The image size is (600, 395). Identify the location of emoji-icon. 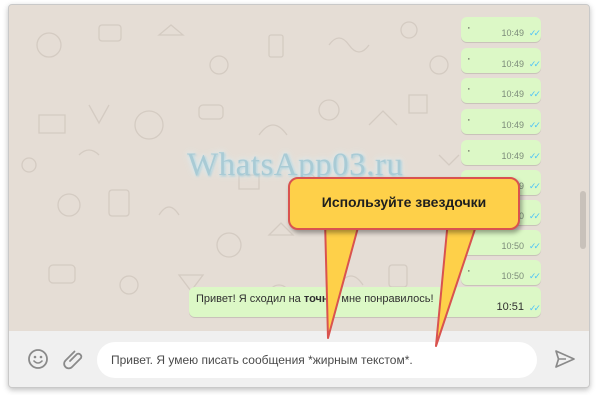
(38, 359).